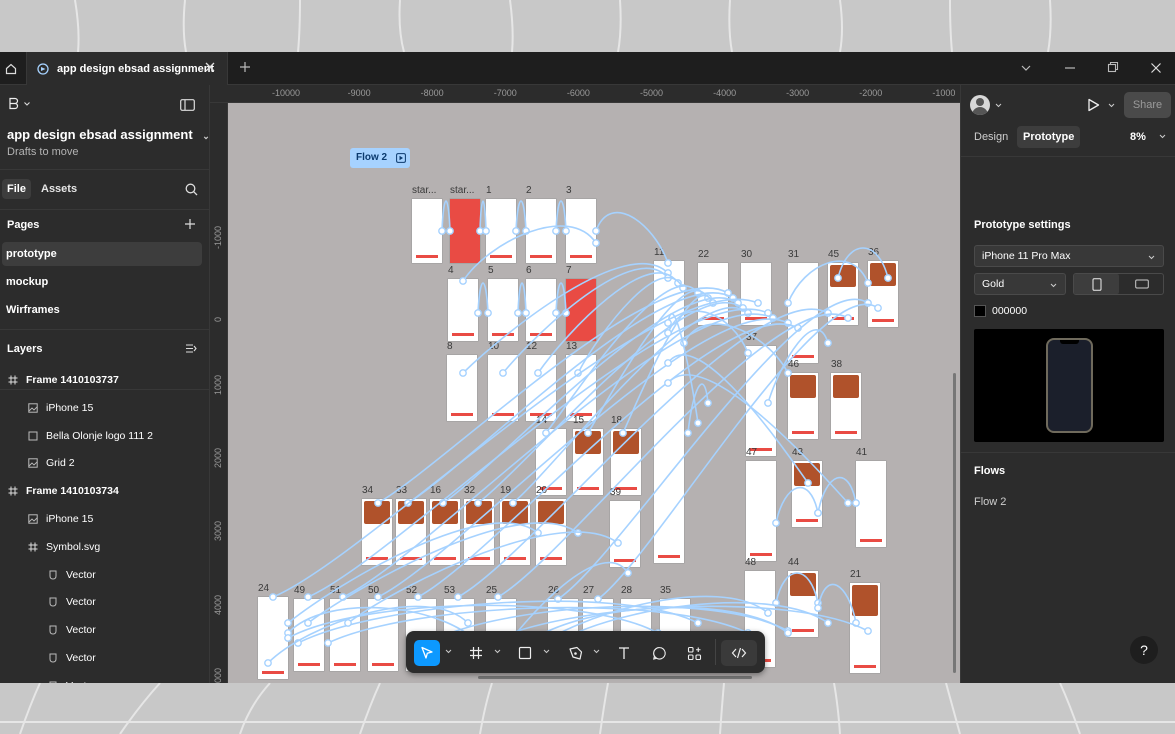 The width and height of the screenshot is (1175, 734). Describe the element at coordinates (90, 436) in the screenshot. I see `layer-item: Bella Olonje logo 111 2` at that location.